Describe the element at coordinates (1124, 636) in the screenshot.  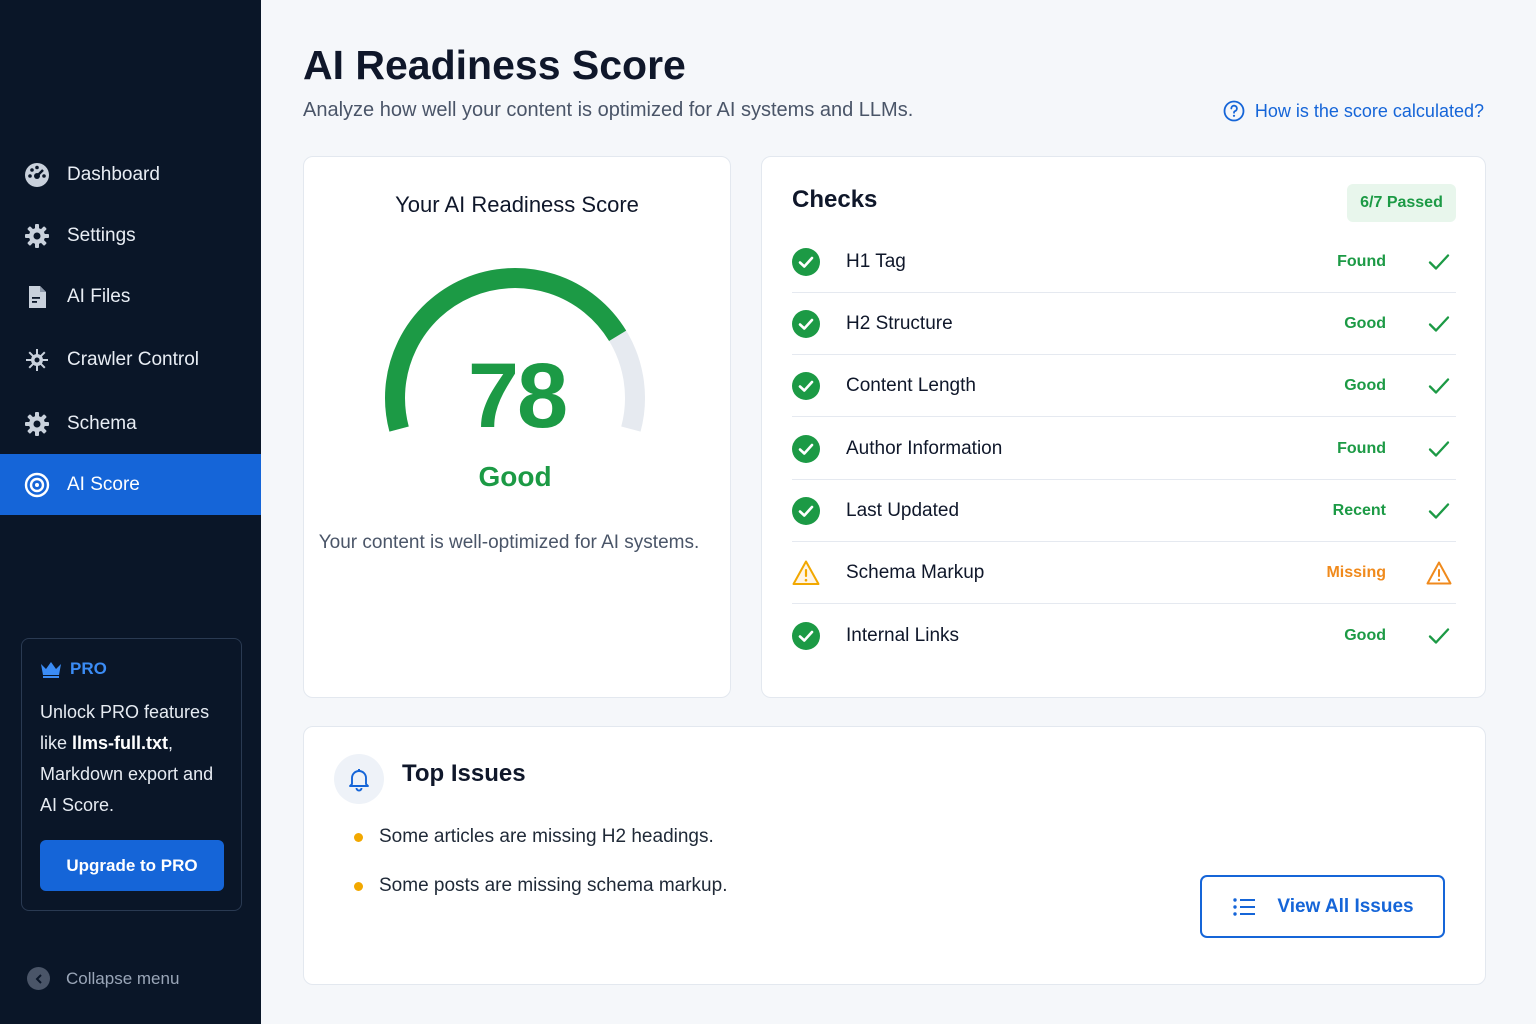
I see `check-row: Internal Links Good` at that location.